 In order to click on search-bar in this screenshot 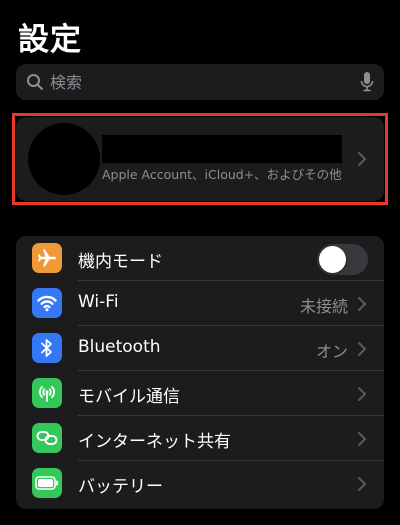, I will do `click(200, 82)`.